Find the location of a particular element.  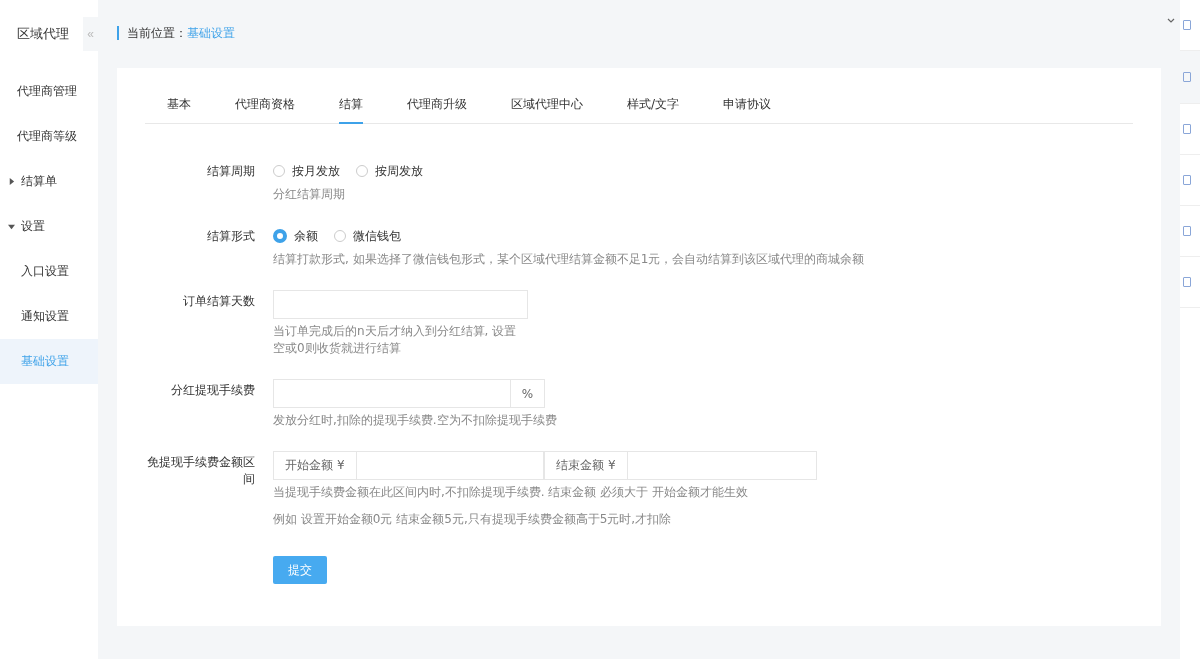

field-label: 免提现手续费金额区间 is located at coordinates (201, 471).